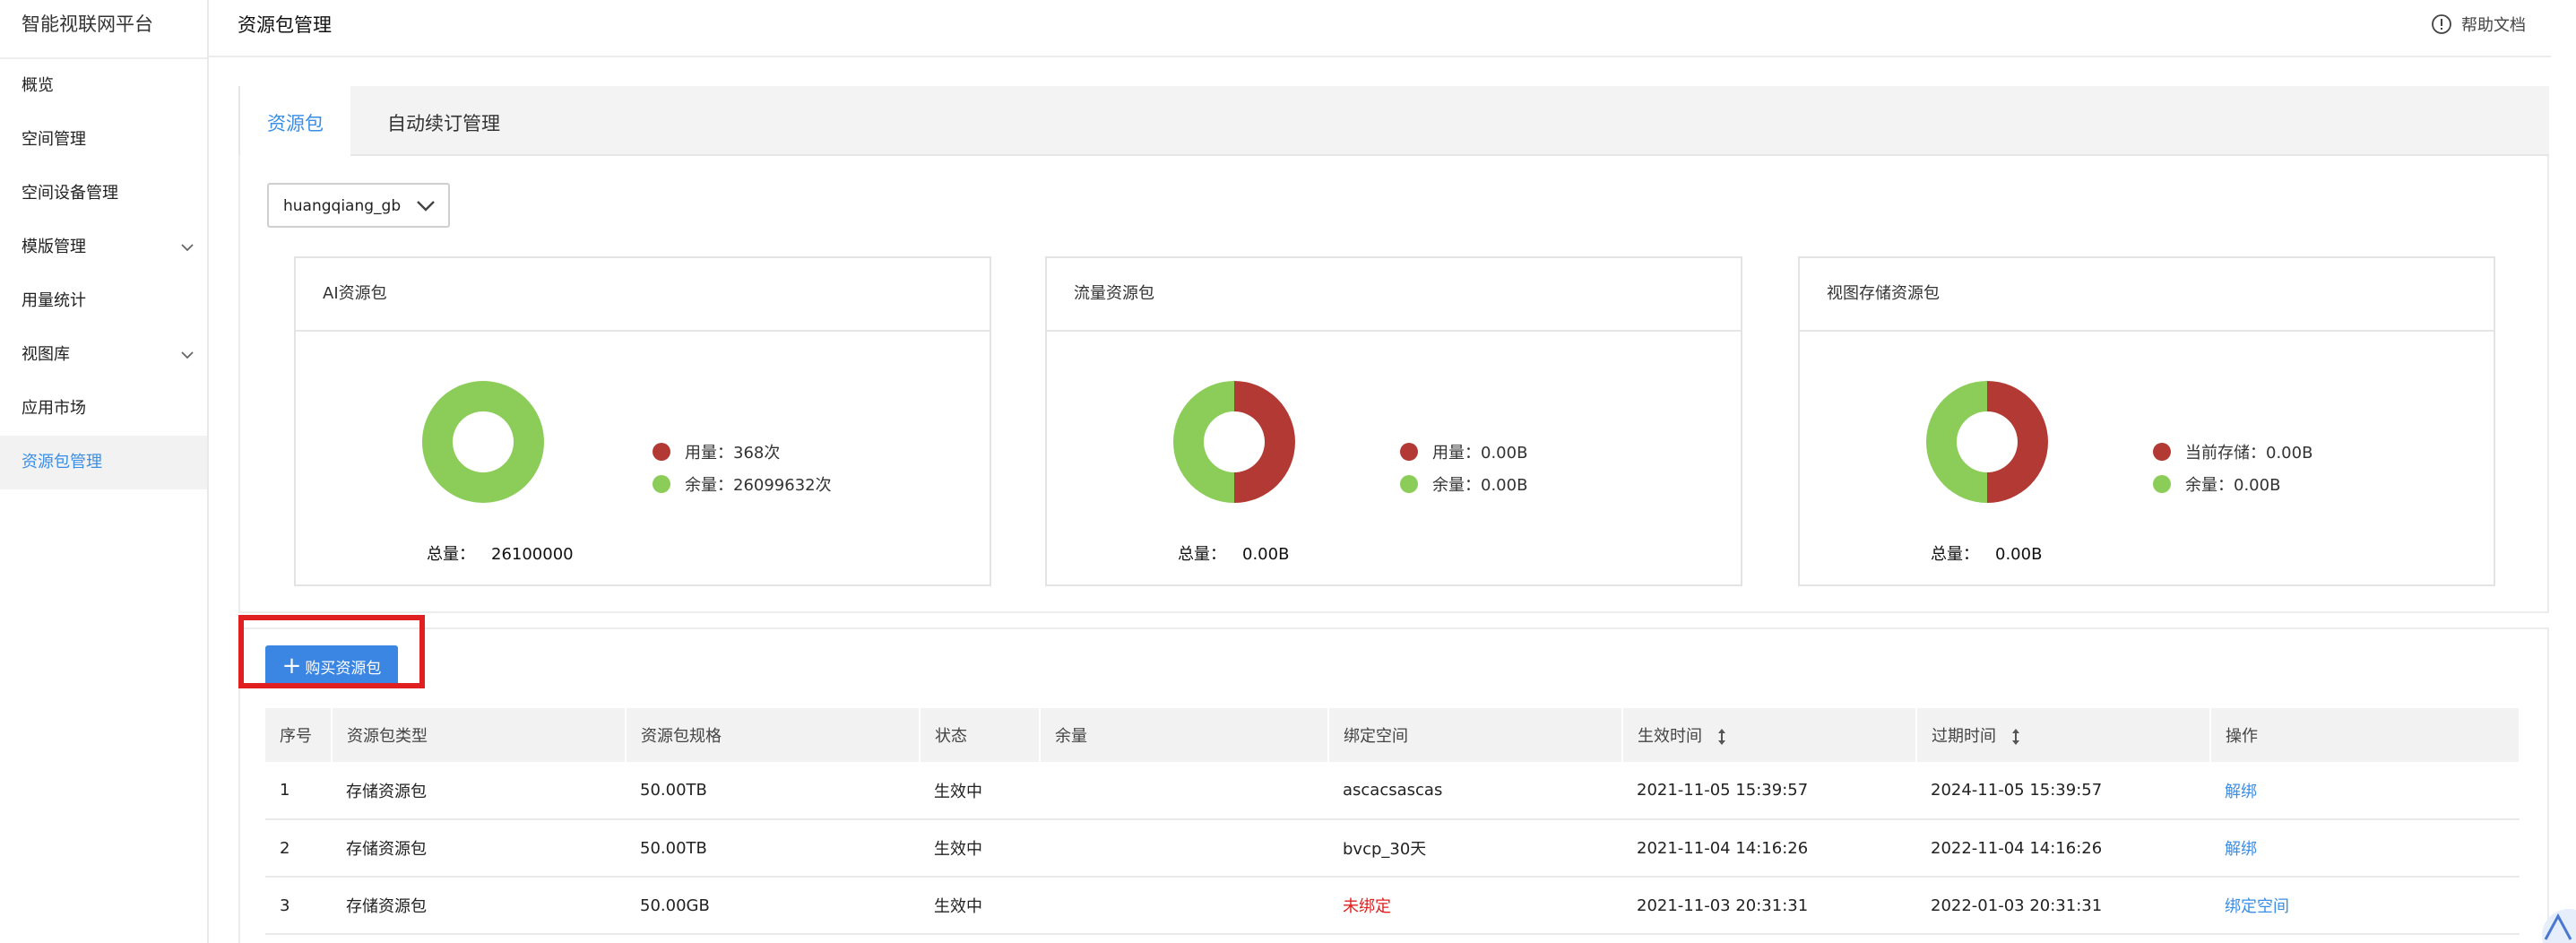 The height and width of the screenshot is (943, 2576). Describe the element at coordinates (1769, 735) in the screenshot. I see `column-header-start-time: 生效时间` at that location.